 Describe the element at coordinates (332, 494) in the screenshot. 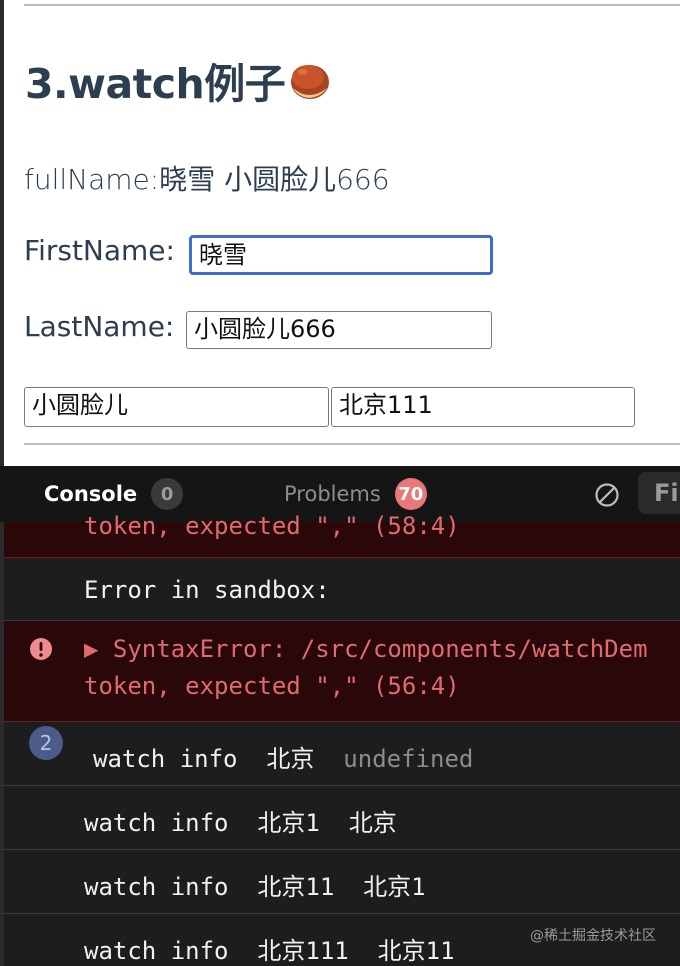

I see `tab-problems-label: Problems` at that location.